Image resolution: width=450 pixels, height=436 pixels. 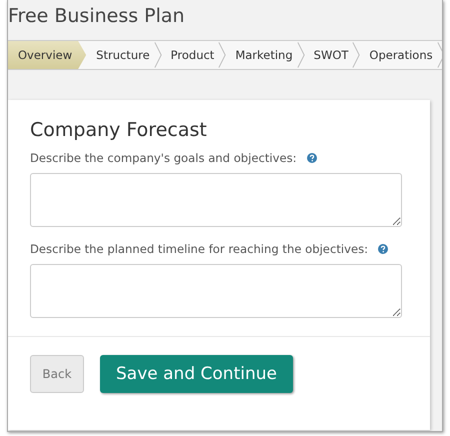 What do you see at coordinates (57, 374) in the screenshot?
I see `back-button: Back` at bounding box center [57, 374].